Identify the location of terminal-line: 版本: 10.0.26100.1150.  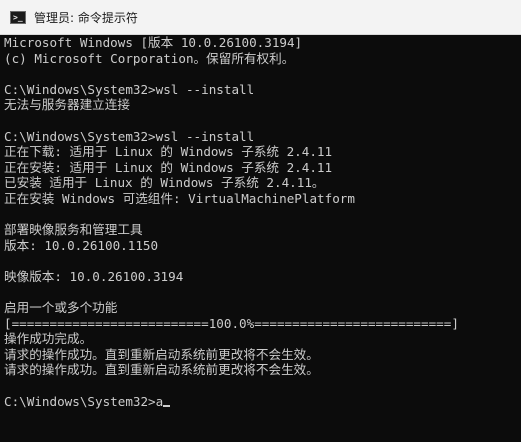
(81, 245).